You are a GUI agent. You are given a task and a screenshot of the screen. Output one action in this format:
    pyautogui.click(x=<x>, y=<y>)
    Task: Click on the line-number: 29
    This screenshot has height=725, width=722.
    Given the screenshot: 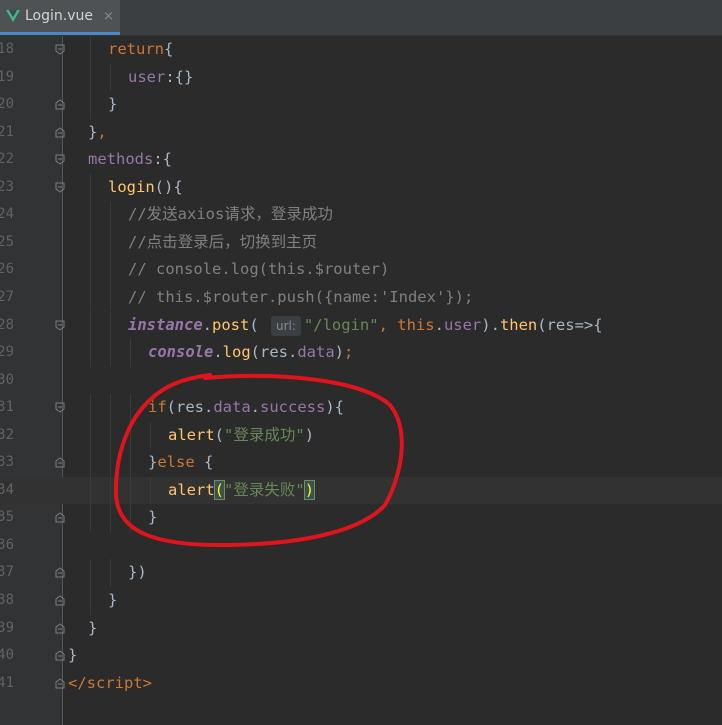 What is the action you would take?
    pyautogui.click(x=7, y=352)
    